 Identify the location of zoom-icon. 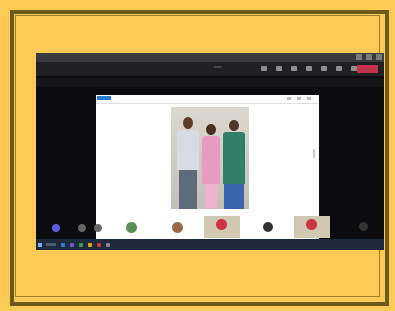
(289, 98).